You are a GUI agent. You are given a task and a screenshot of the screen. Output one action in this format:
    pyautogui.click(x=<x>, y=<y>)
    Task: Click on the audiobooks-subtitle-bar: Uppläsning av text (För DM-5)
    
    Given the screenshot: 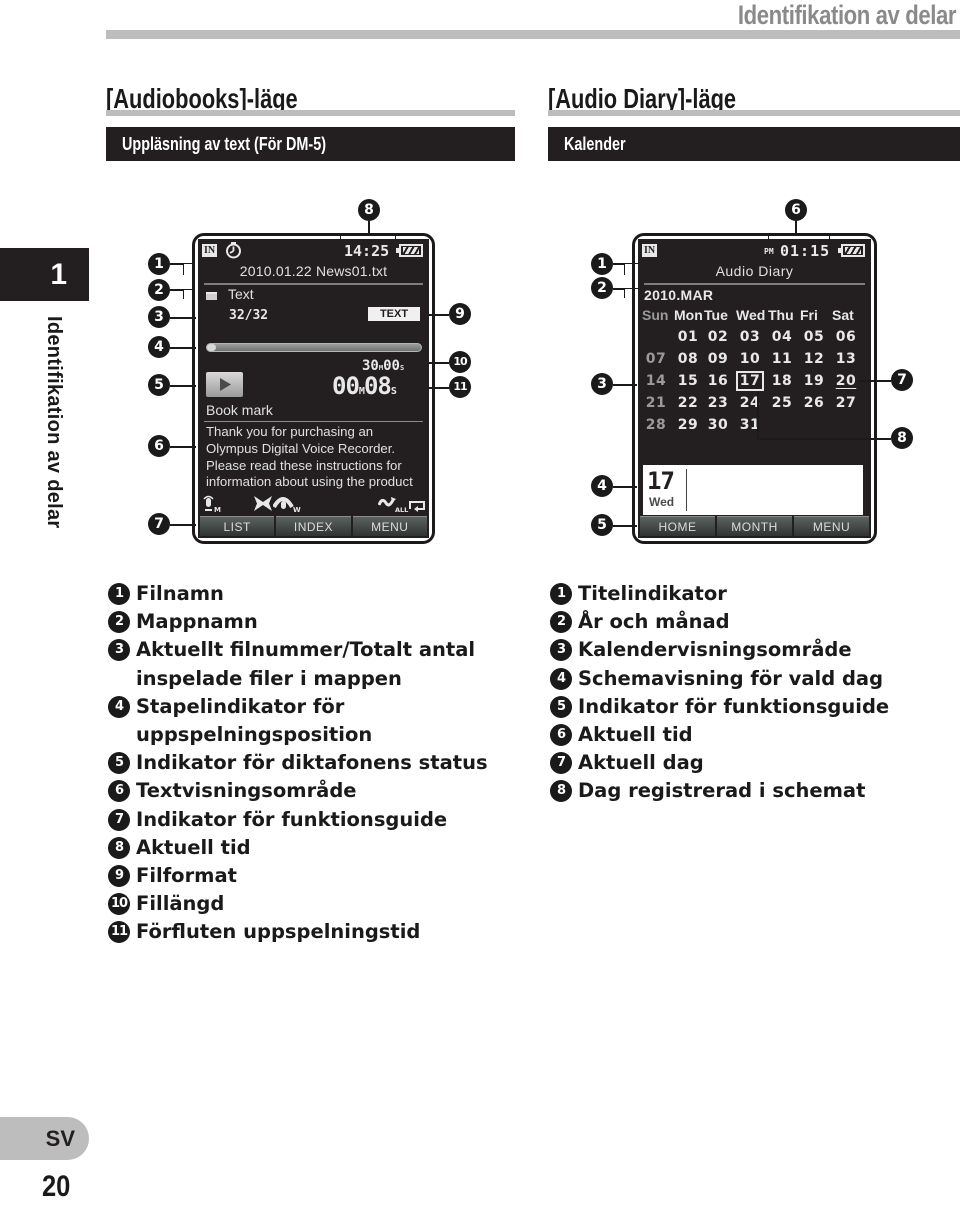 What is the action you would take?
    pyautogui.click(x=310, y=144)
    